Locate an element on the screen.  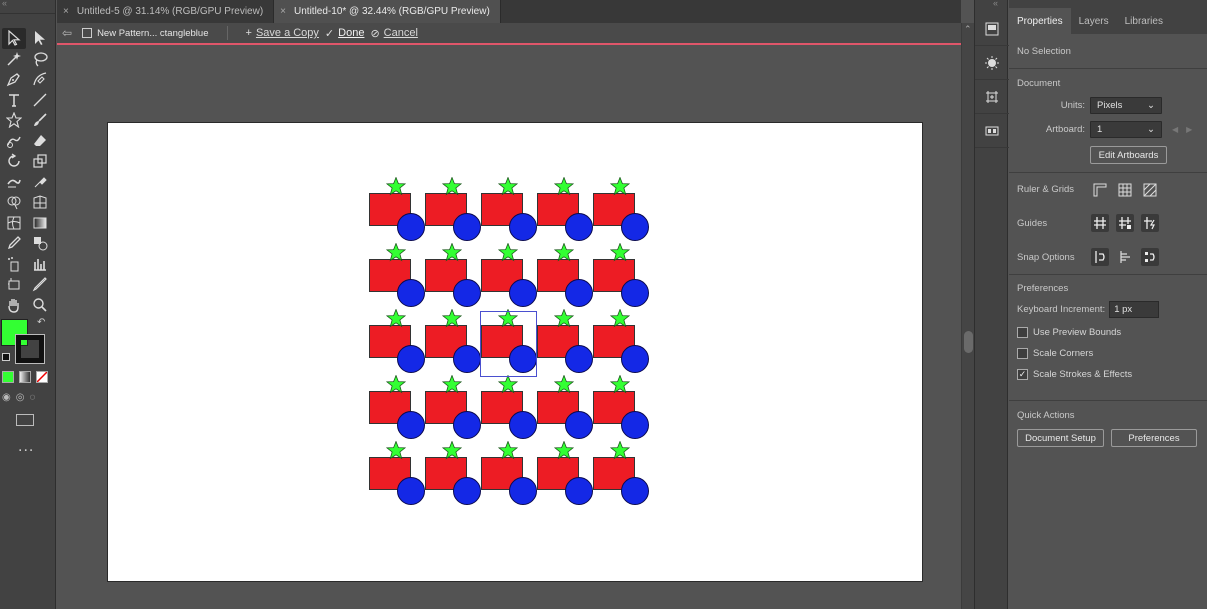
warp-tool is located at coordinates (14, 182).